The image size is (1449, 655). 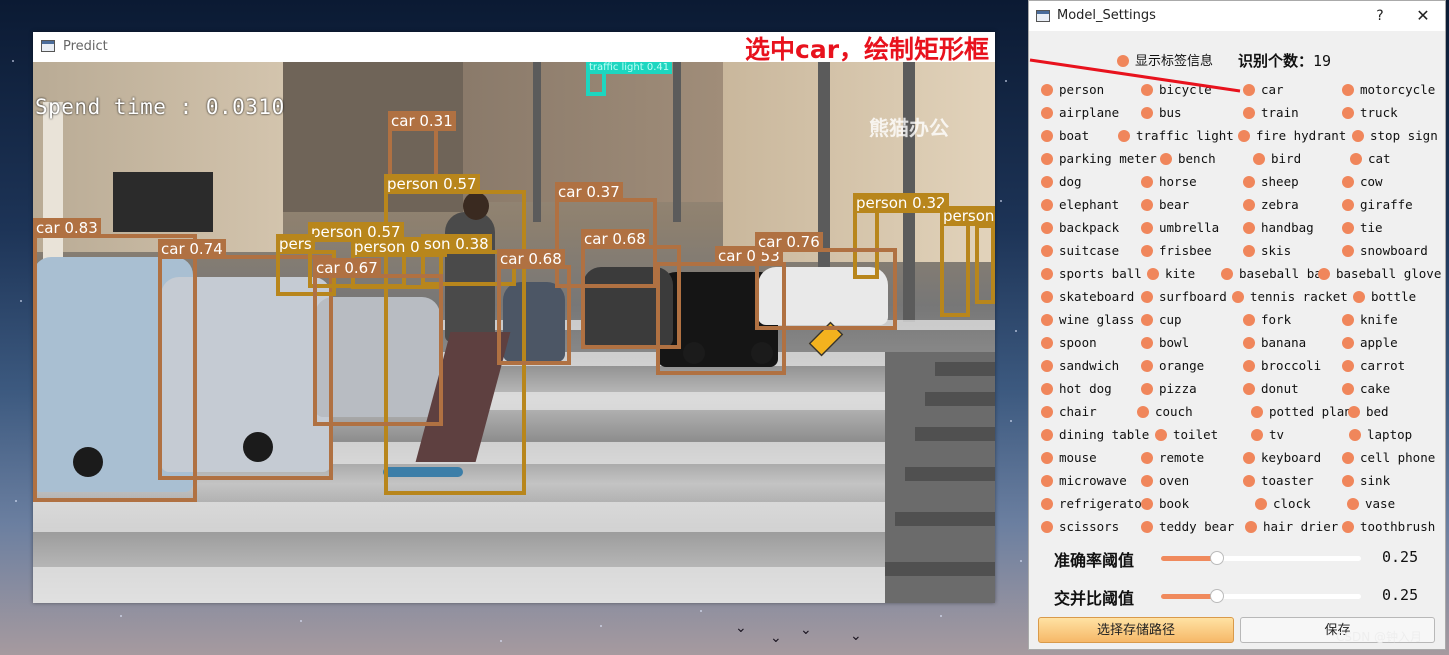 I want to click on class-option-backpack: backpack, so click(x=1080, y=228).